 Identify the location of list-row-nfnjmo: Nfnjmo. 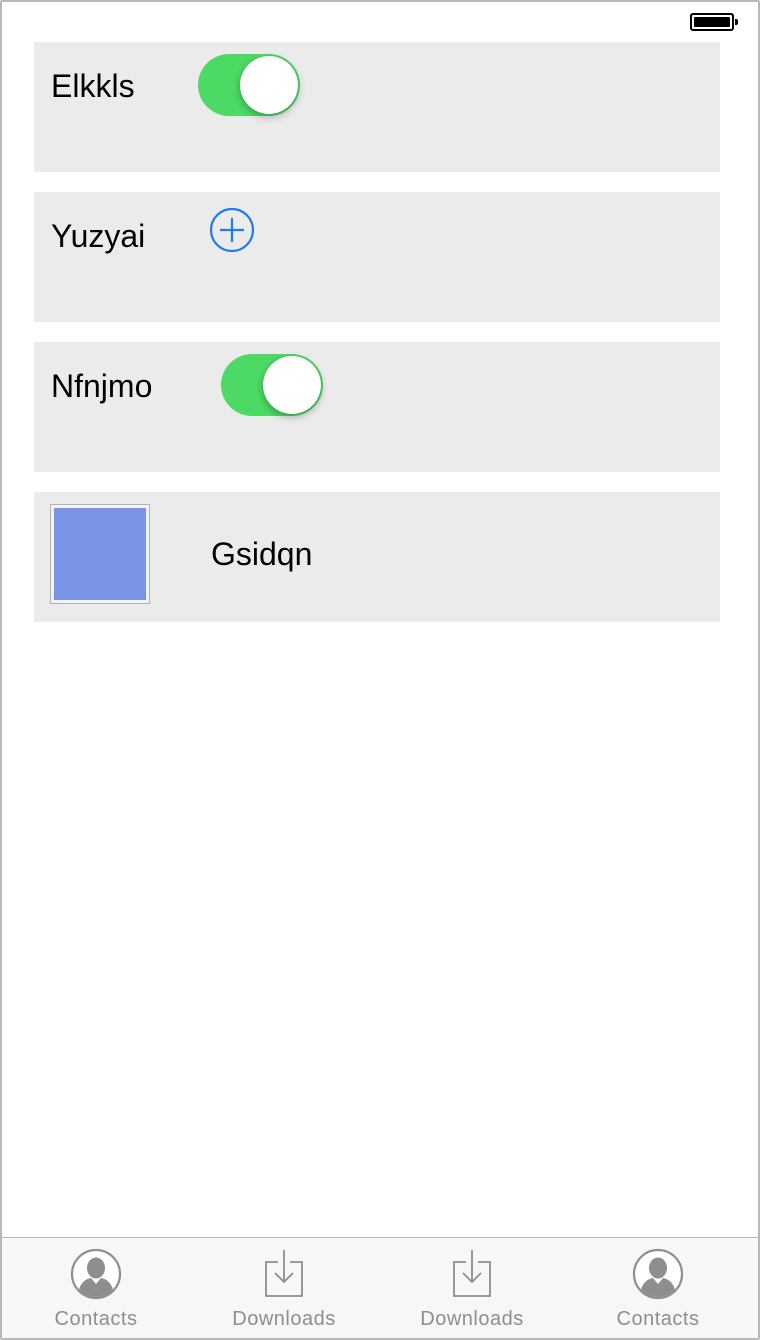
(377, 407).